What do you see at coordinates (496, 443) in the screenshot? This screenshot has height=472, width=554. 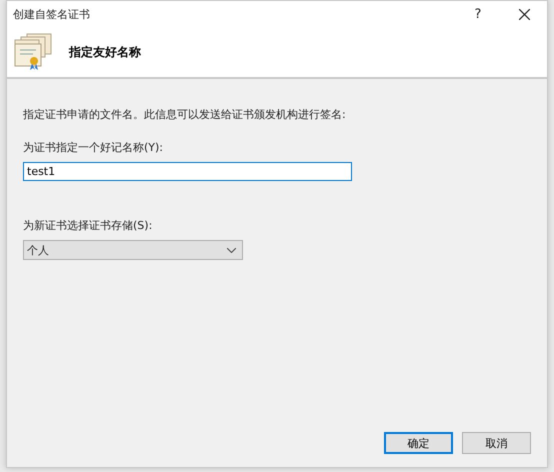 I see `dialog-button: 取消` at bounding box center [496, 443].